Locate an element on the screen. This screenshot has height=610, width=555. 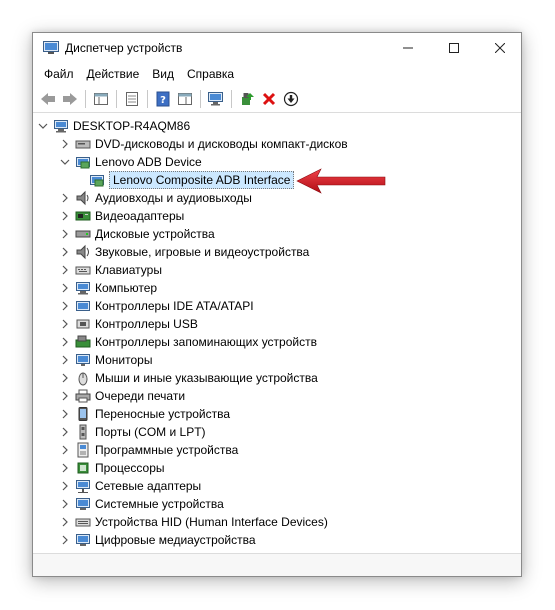
tree-root: DESKTOP-R4AQM86 is located at coordinates (113, 126).